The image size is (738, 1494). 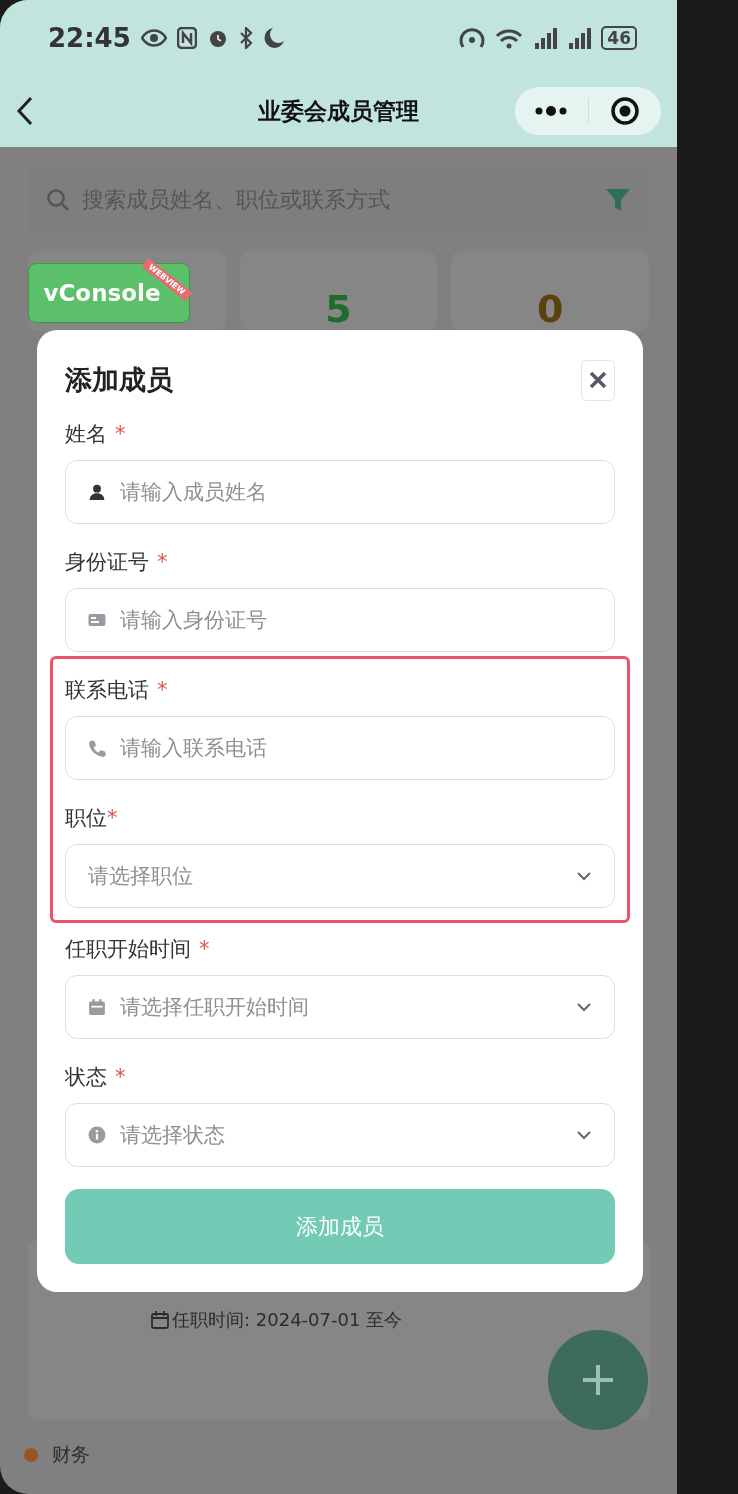 What do you see at coordinates (338, 110) in the screenshot?
I see `page-title: 业委会成员管理` at bounding box center [338, 110].